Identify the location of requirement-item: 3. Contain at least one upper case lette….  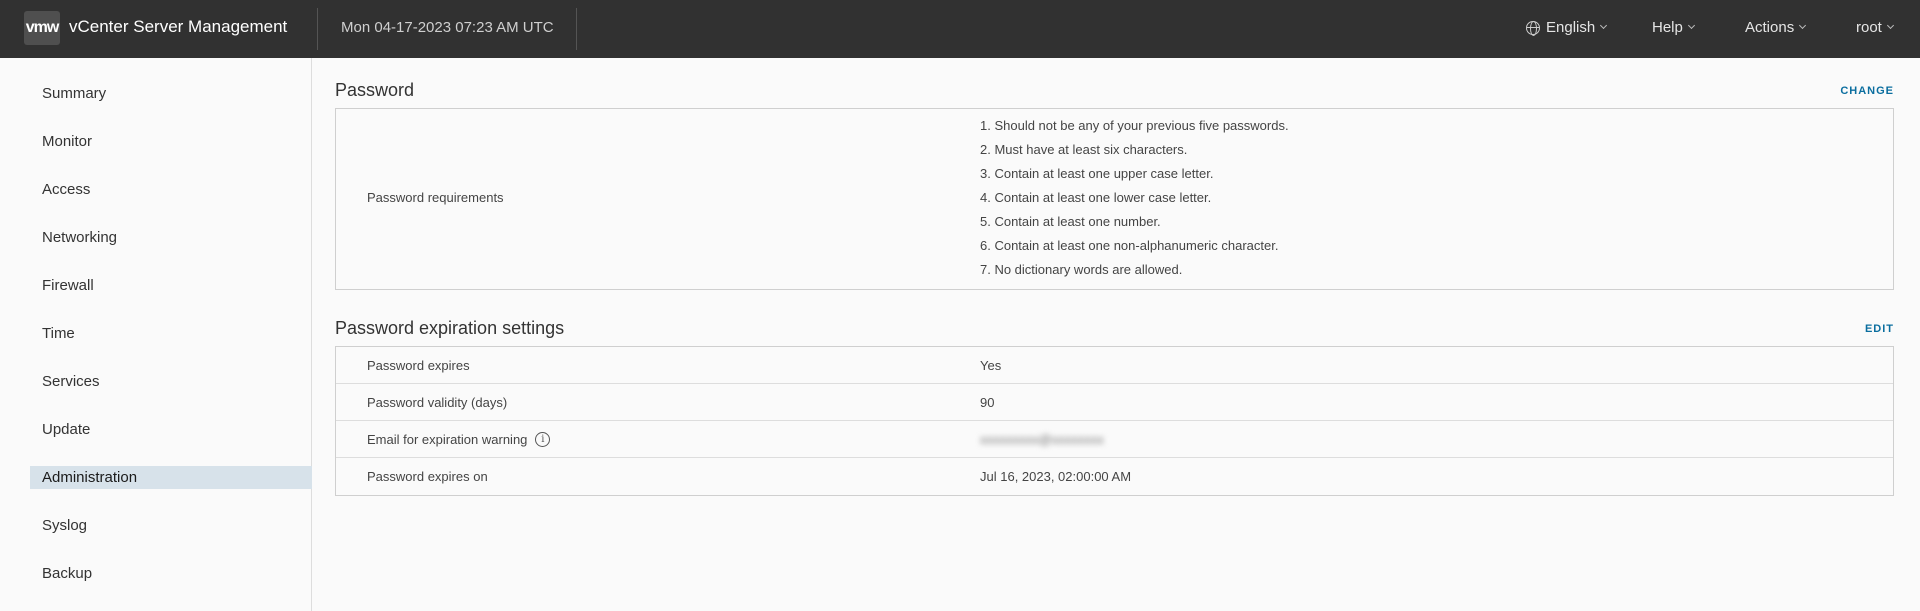
(1097, 173).